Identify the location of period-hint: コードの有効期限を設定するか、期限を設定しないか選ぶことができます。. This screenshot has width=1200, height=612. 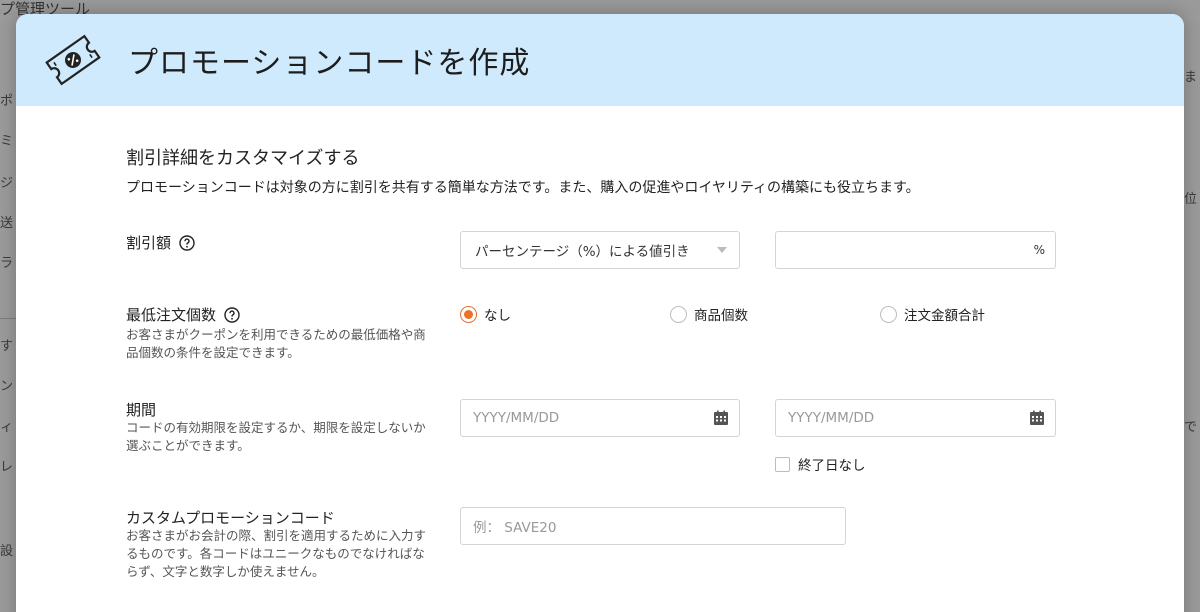
(276, 436).